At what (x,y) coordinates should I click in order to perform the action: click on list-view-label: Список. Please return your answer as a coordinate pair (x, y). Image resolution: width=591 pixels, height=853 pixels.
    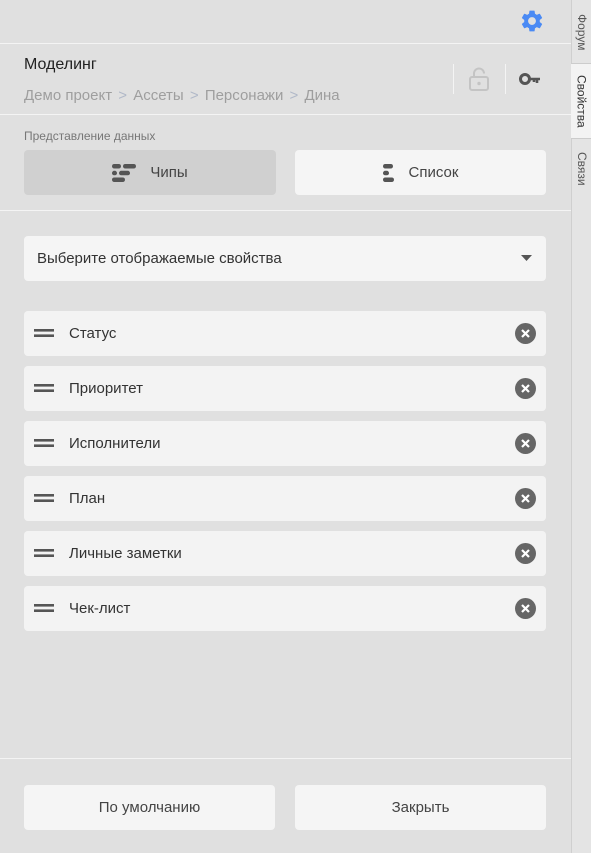
    Looking at the image, I should click on (433, 172).